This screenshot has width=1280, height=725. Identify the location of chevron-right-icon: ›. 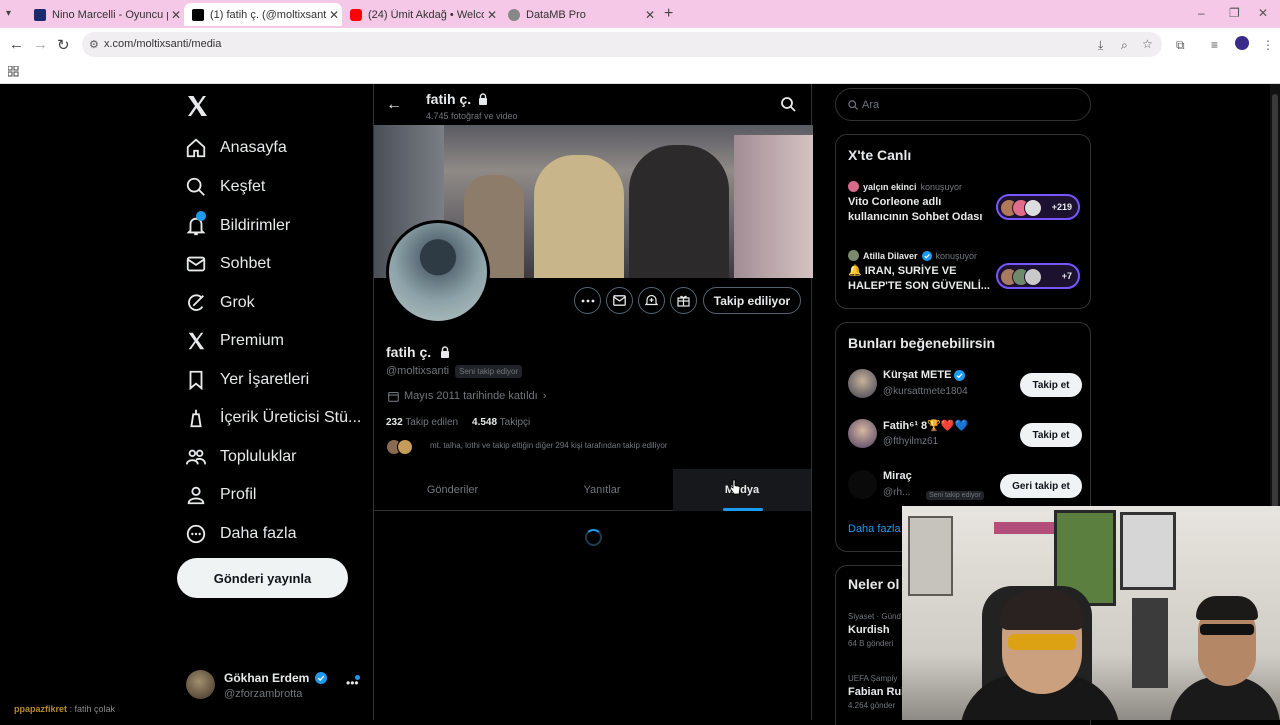
(545, 396).